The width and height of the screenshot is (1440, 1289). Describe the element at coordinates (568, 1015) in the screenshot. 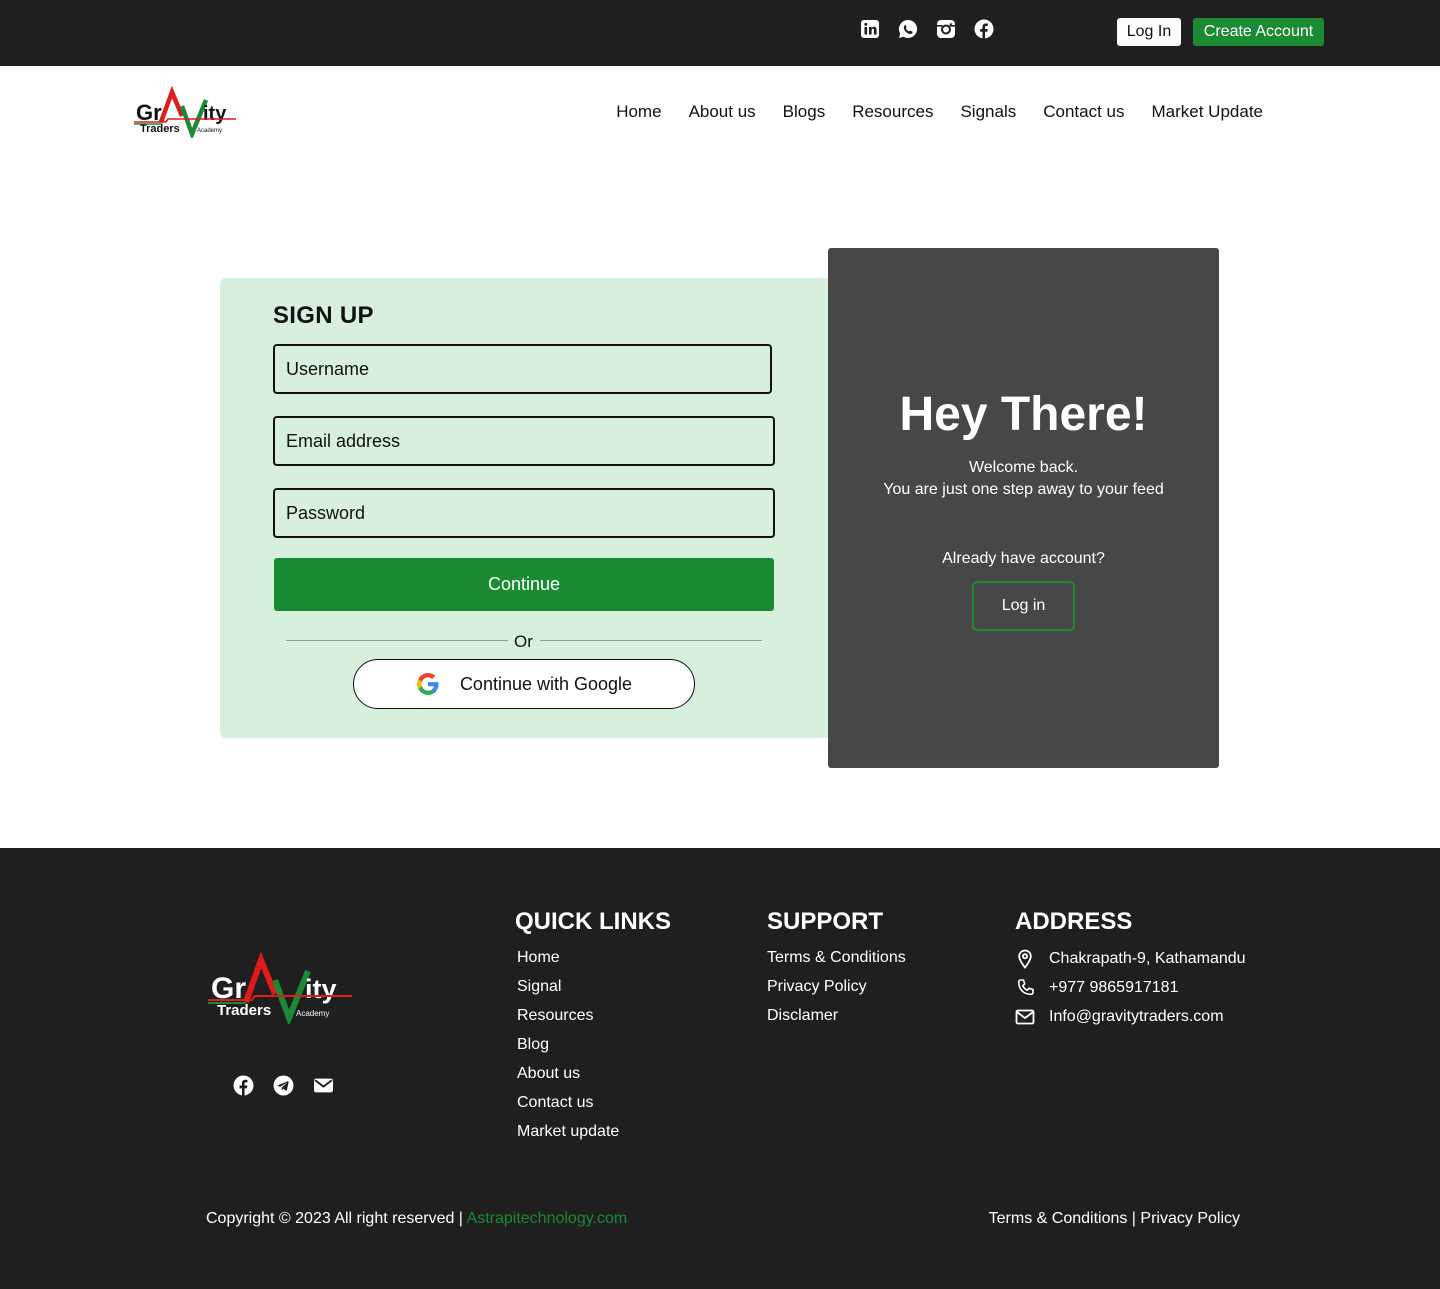

I see `footer-link-resources: Resources` at that location.